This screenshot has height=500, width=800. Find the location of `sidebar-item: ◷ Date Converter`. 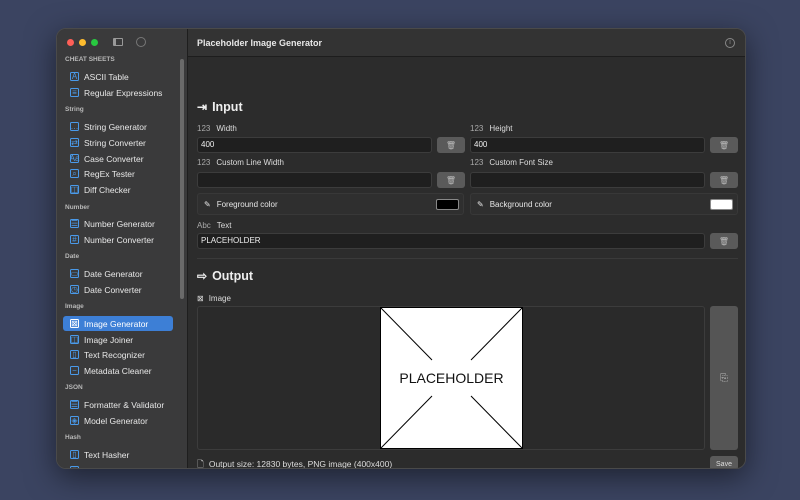

sidebar-item: ◷ Date Converter is located at coordinates (118, 289).